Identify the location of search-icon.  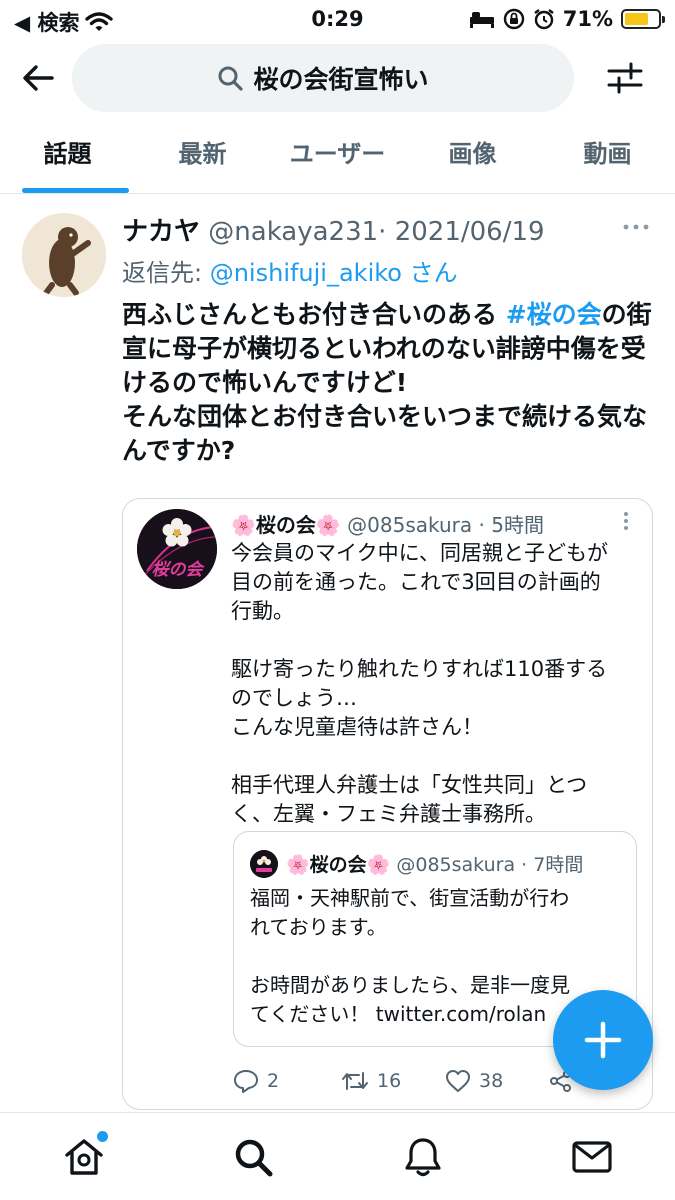
(231, 78).